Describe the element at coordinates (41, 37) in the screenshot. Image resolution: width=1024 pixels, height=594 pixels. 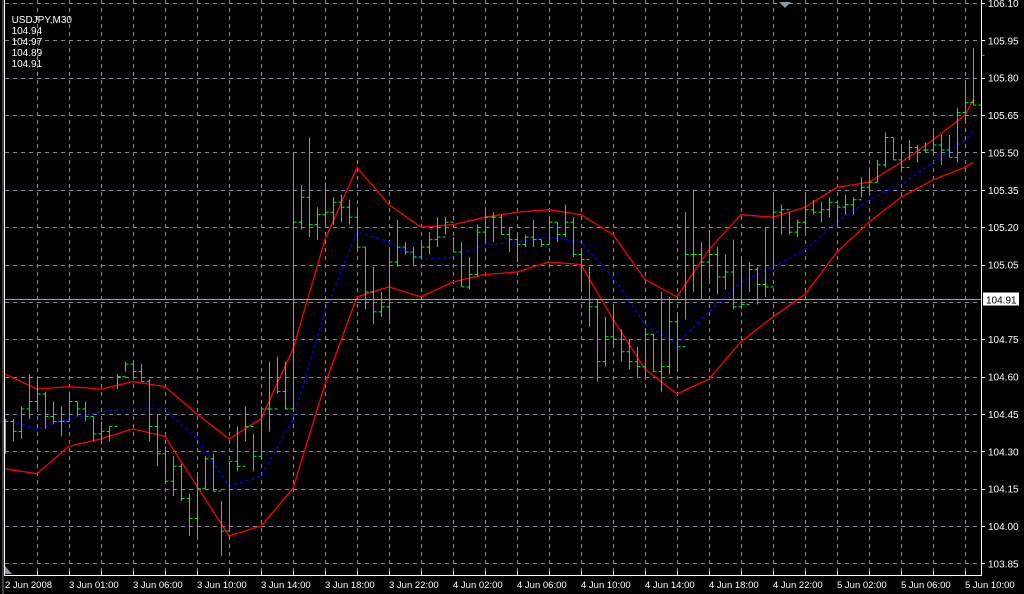
I see `chart-header: USDJPY,M30 104.94 104.97 104.89 104.91` at that location.